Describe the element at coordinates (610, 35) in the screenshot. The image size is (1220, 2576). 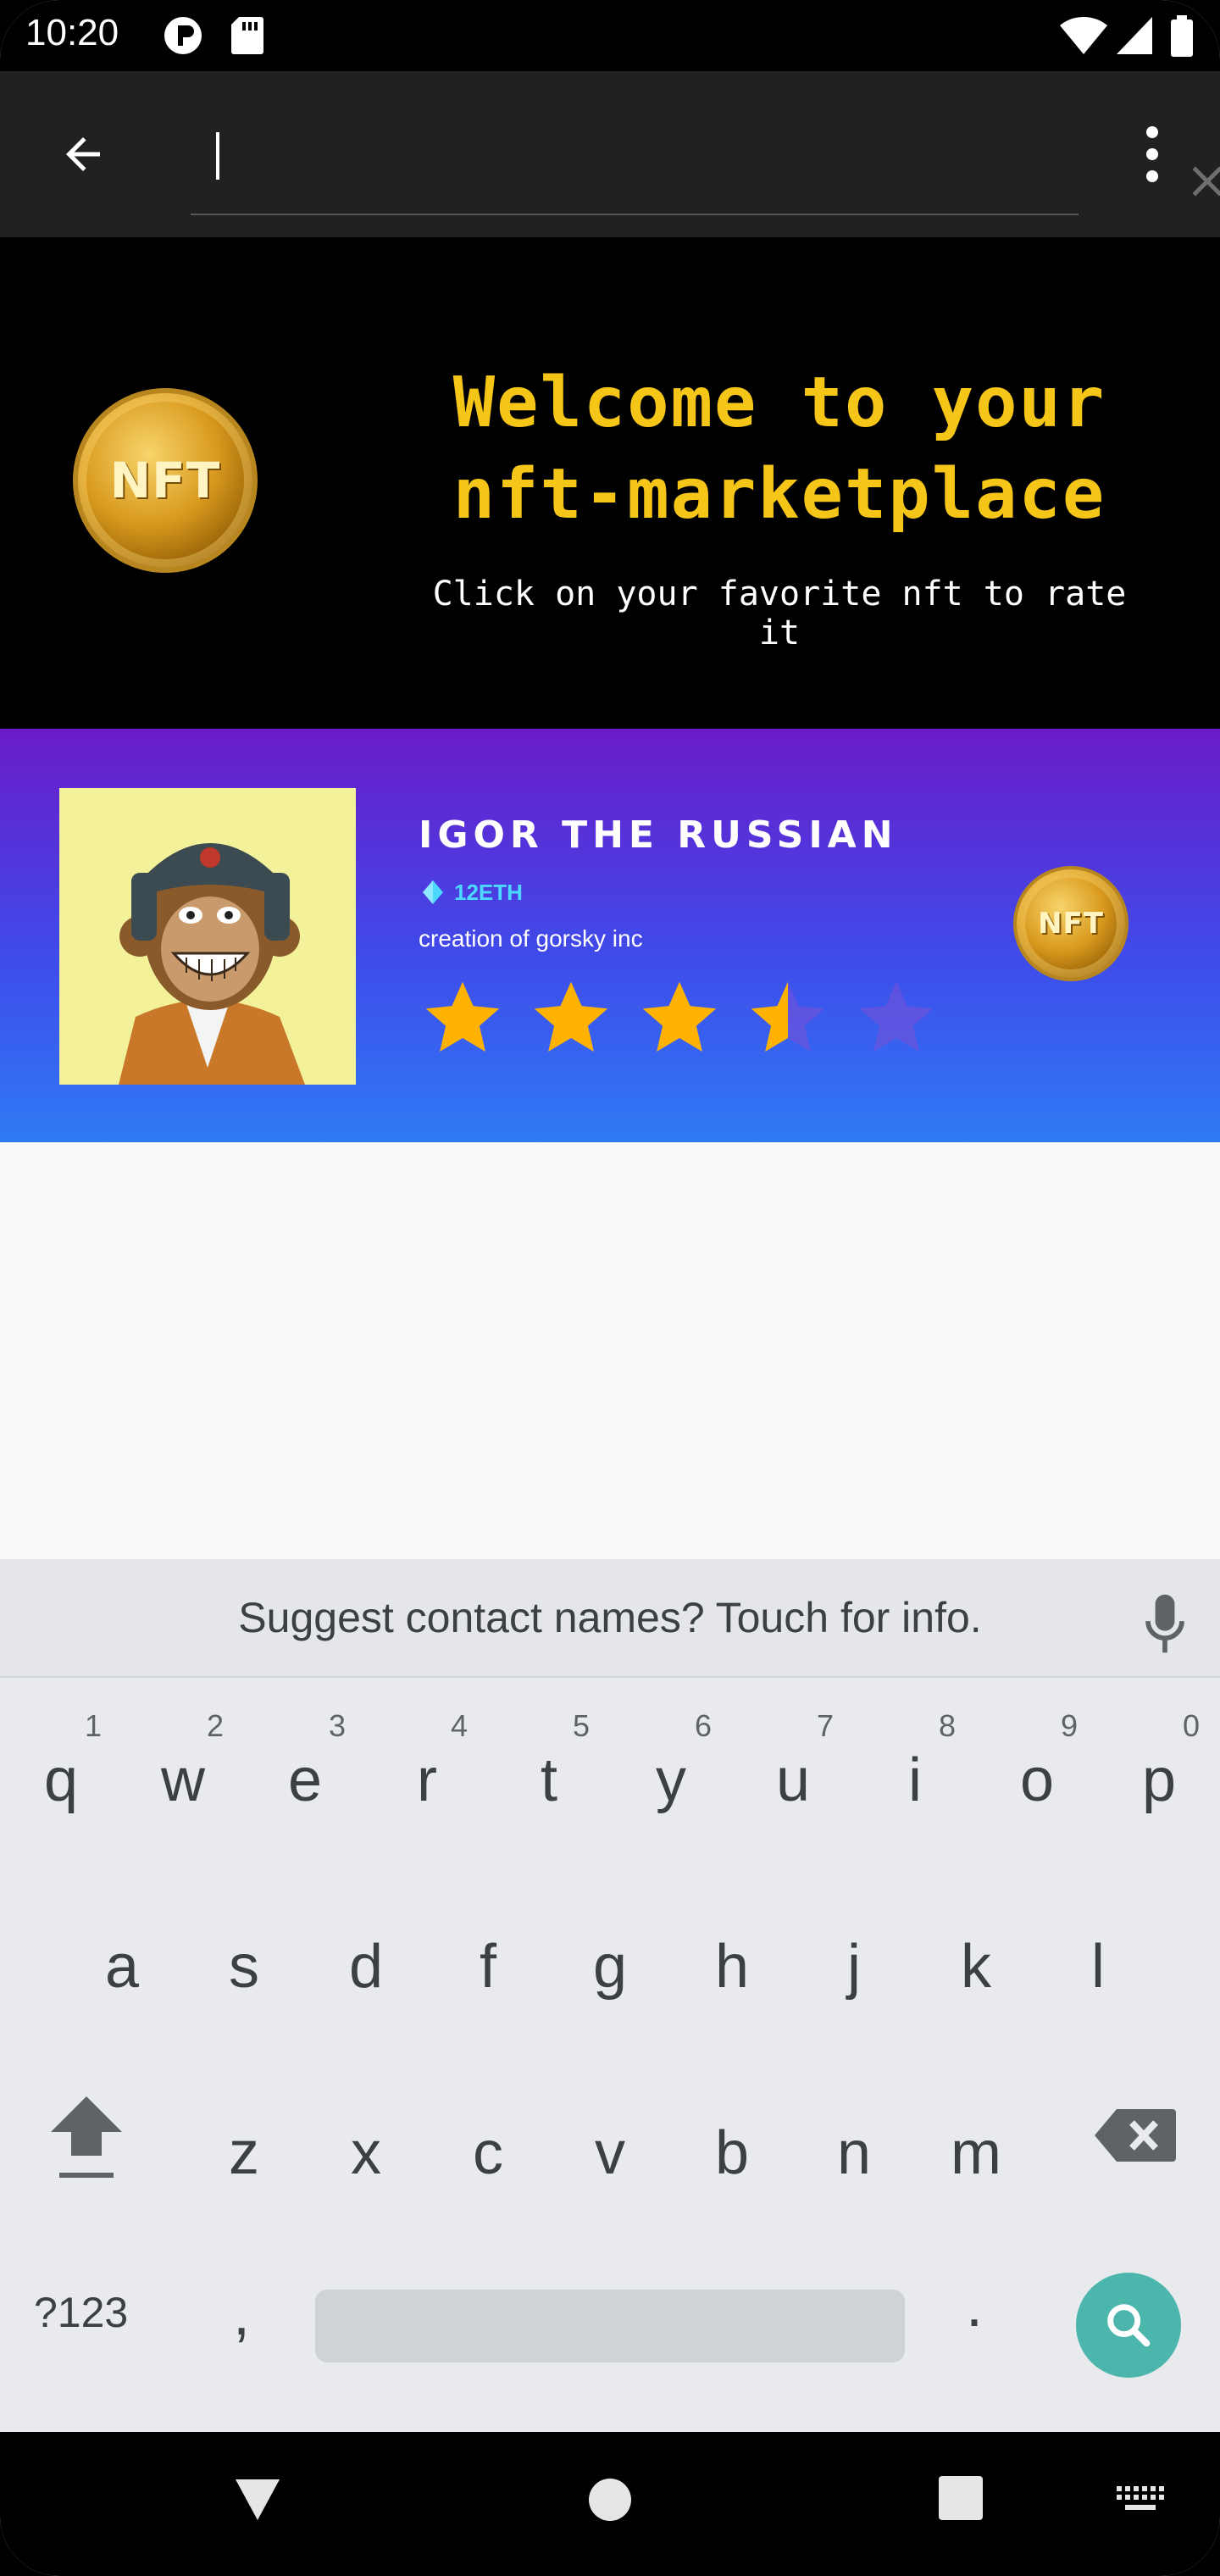
I see `status-bar: 10:20` at that location.